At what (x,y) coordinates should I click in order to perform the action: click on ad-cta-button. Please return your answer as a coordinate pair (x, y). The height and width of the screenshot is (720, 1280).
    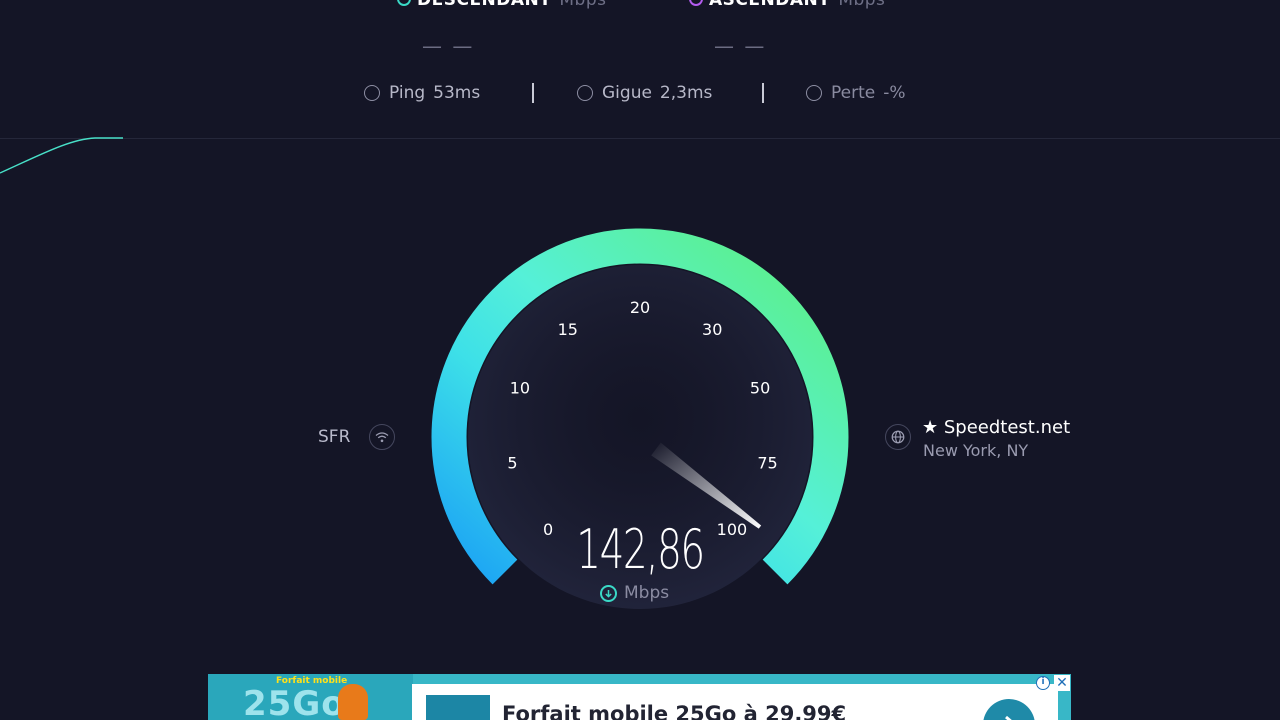
    Looking at the image, I should click on (1009, 709).